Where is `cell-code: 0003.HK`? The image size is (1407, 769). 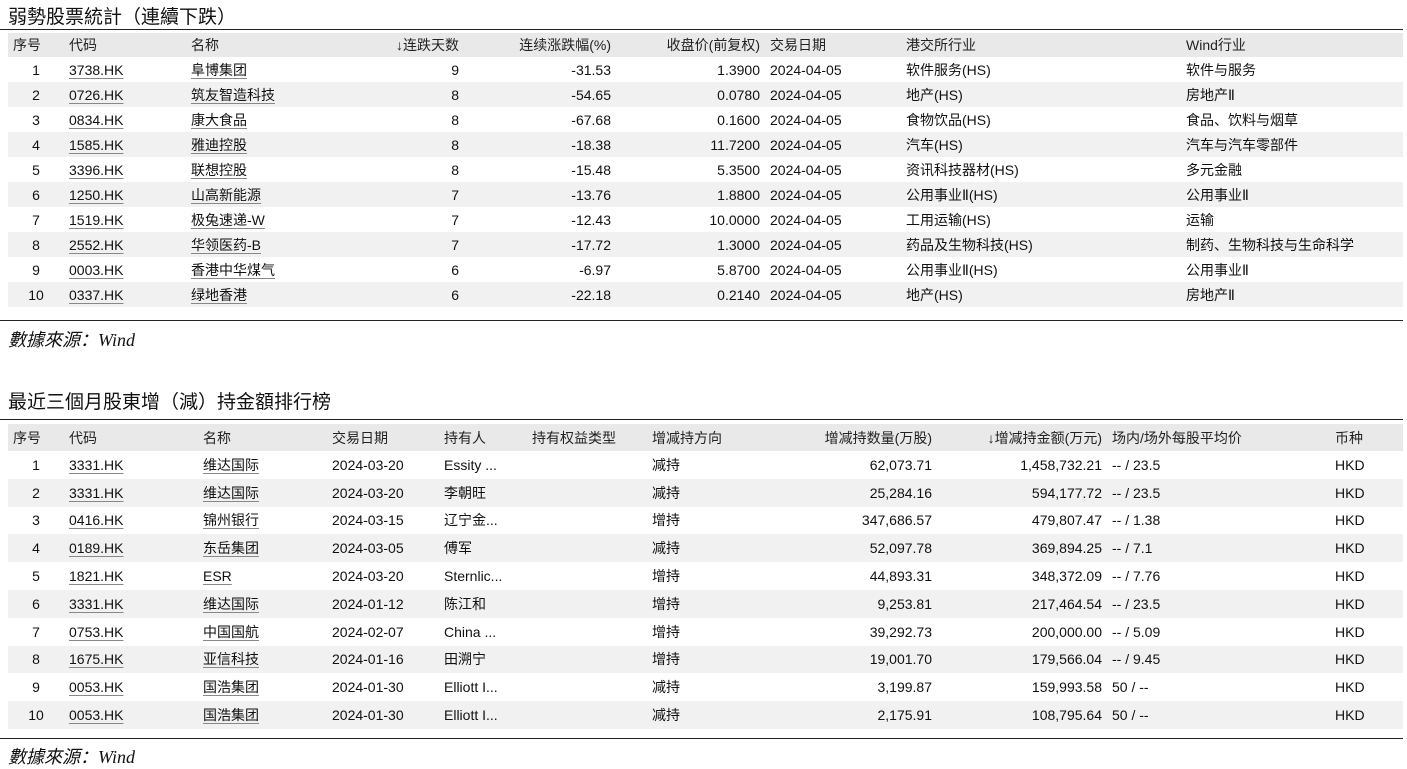
cell-code: 0003.HK is located at coordinates (125, 269).